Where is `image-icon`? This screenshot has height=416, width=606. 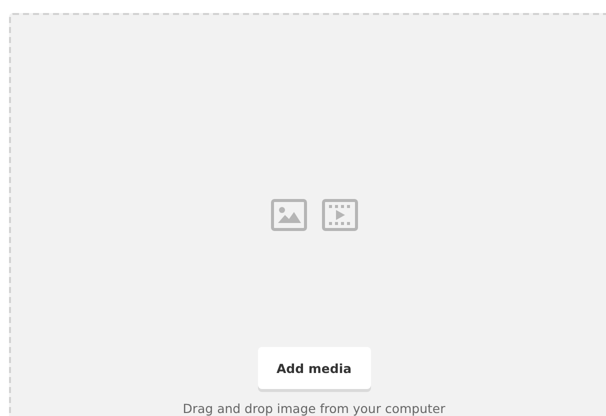
image-icon is located at coordinates (288, 215).